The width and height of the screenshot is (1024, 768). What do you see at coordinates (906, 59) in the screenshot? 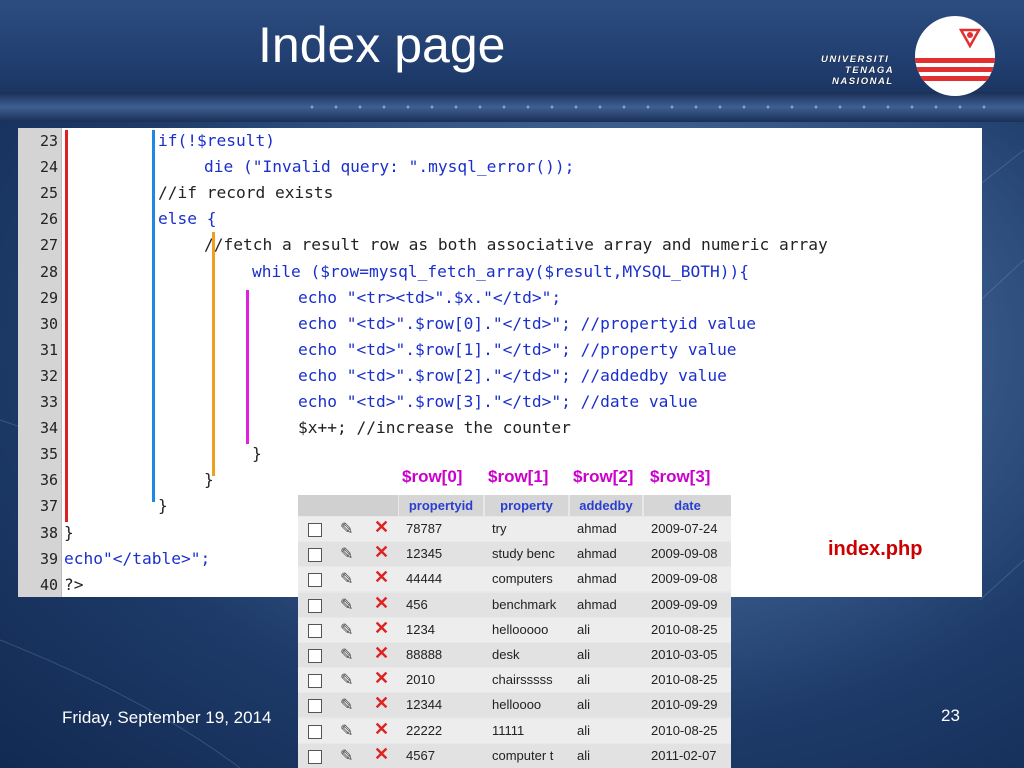
I see `uniten-logo: UNIVERSITI TENAGA NASIONAL` at bounding box center [906, 59].